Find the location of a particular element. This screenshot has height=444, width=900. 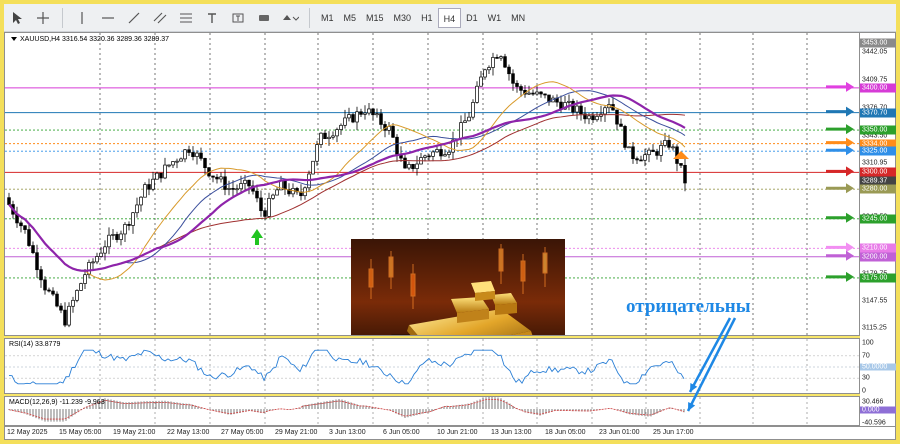

time-label: 15 May 05:00 is located at coordinates (80, 432).